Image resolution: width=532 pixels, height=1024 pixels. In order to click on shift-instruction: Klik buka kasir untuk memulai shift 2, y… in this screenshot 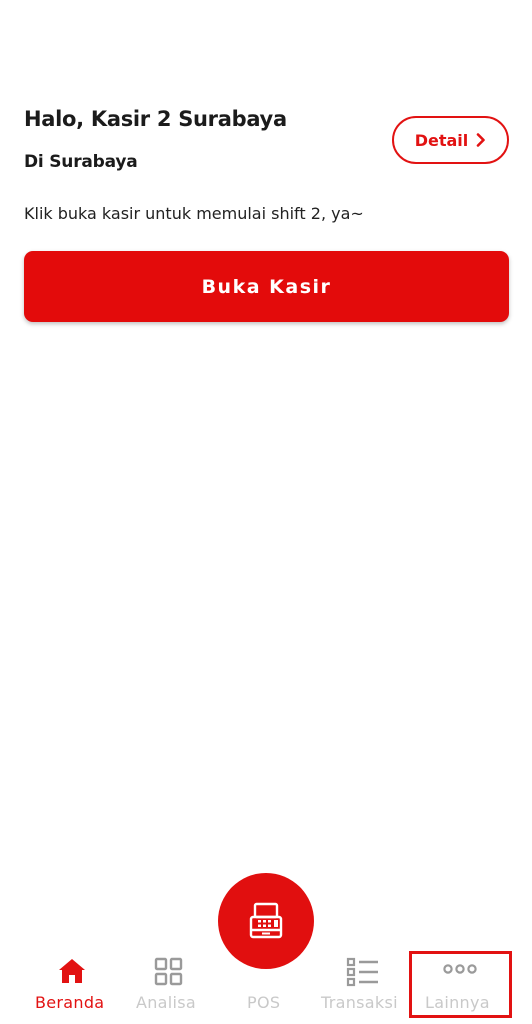, I will do `click(194, 213)`.